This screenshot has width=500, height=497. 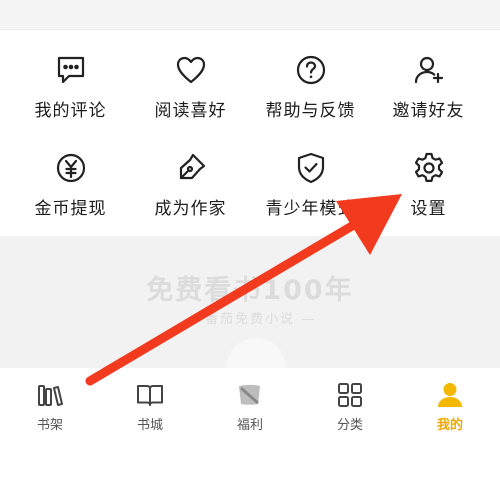 I want to click on tab-bookstore: 书城, so click(x=150, y=403).